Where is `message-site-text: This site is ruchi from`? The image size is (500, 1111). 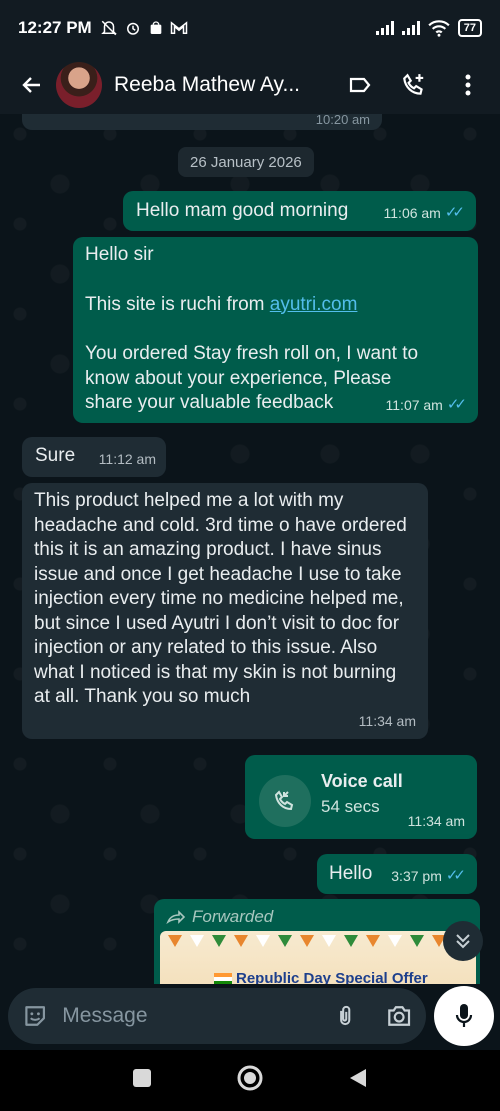
message-site-text: This site is ruchi from is located at coordinates (177, 304).